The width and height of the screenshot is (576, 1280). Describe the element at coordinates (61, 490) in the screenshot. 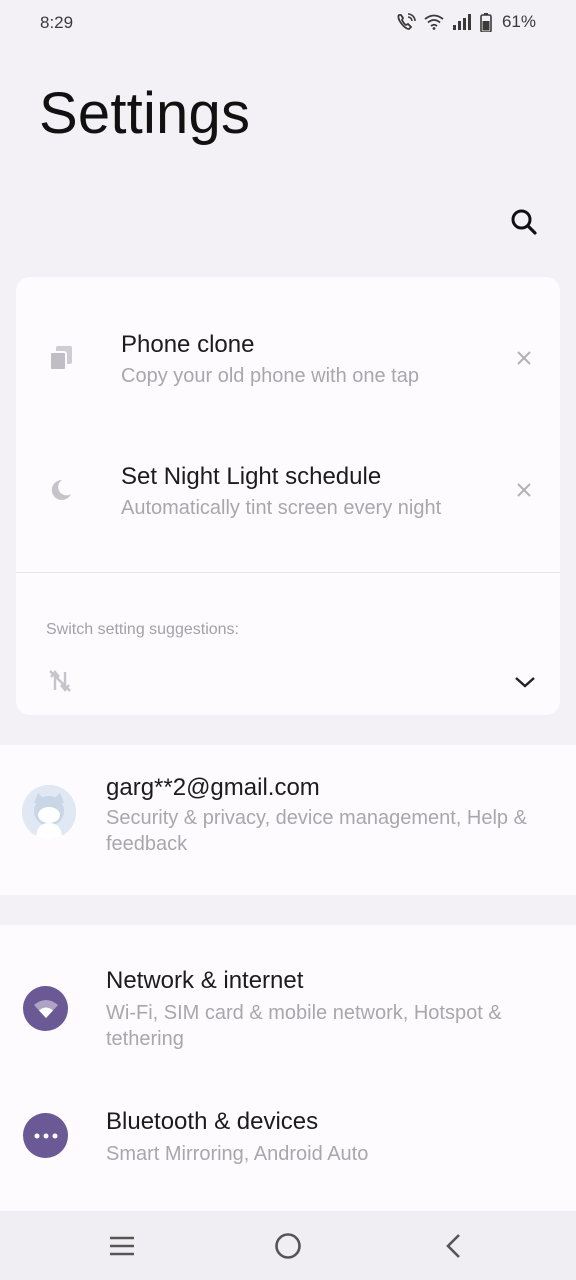

I see `moon-icon` at that location.